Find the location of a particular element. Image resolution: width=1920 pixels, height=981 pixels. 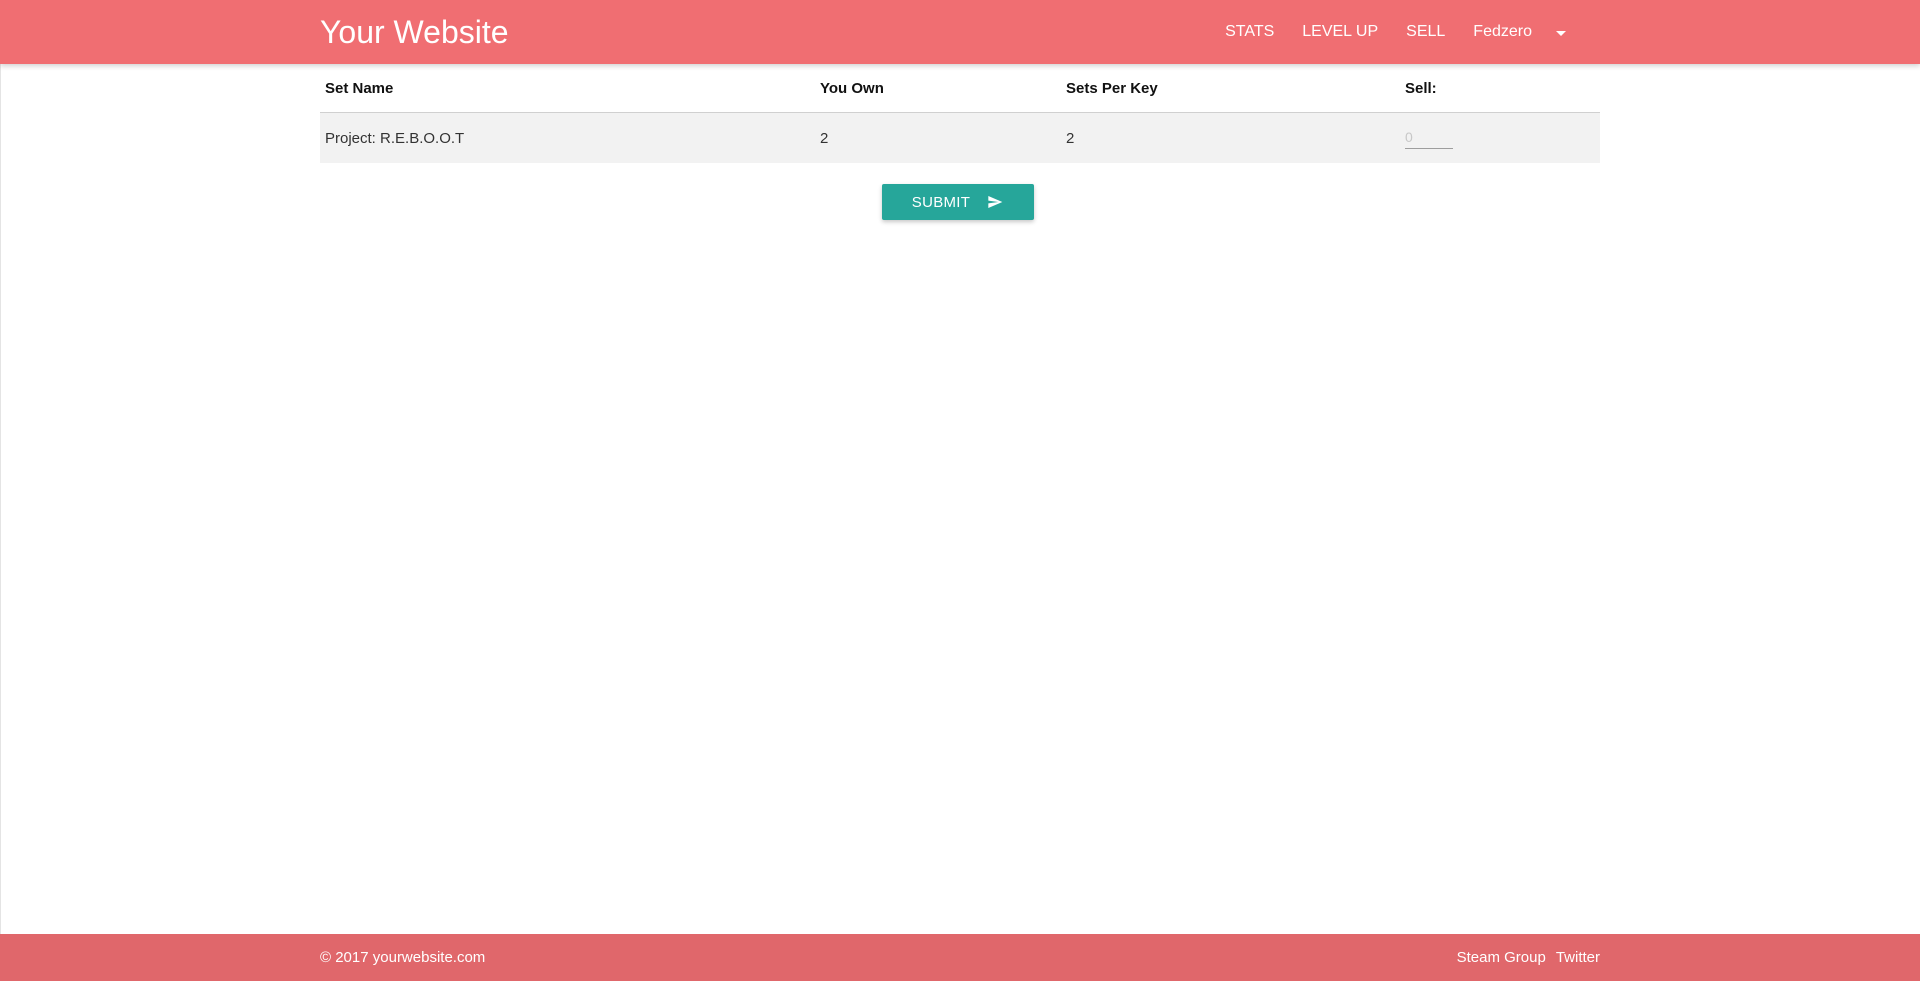

user-menu-dropdown: Fedzero is located at coordinates (1519, 32).